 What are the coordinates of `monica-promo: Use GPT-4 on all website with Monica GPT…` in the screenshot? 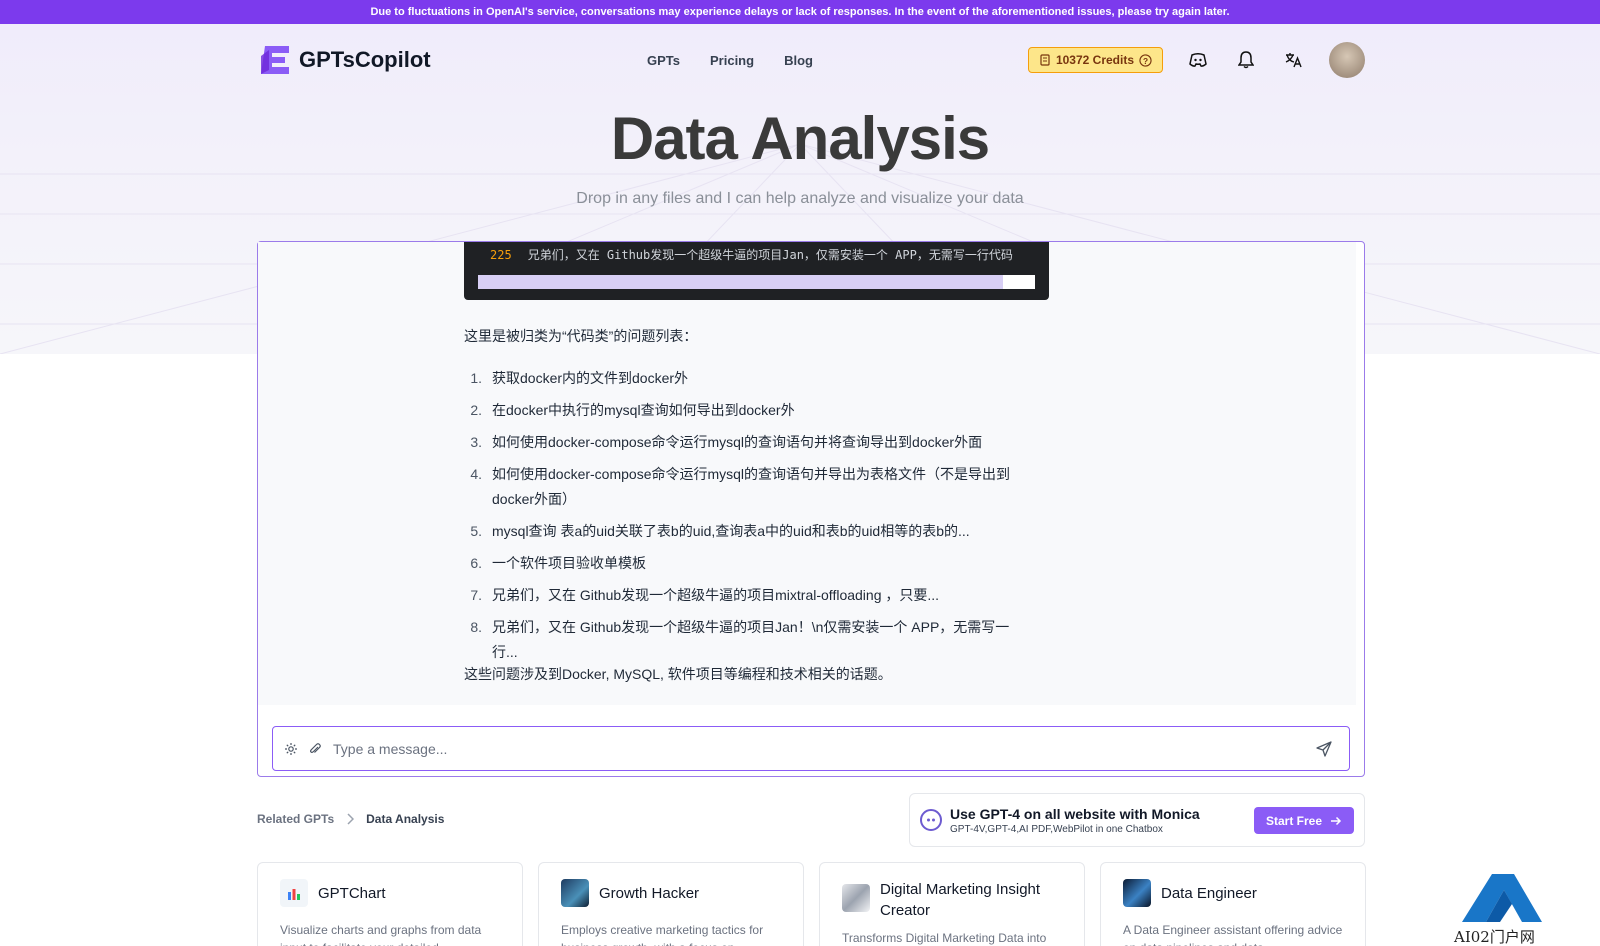 It's located at (1137, 820).